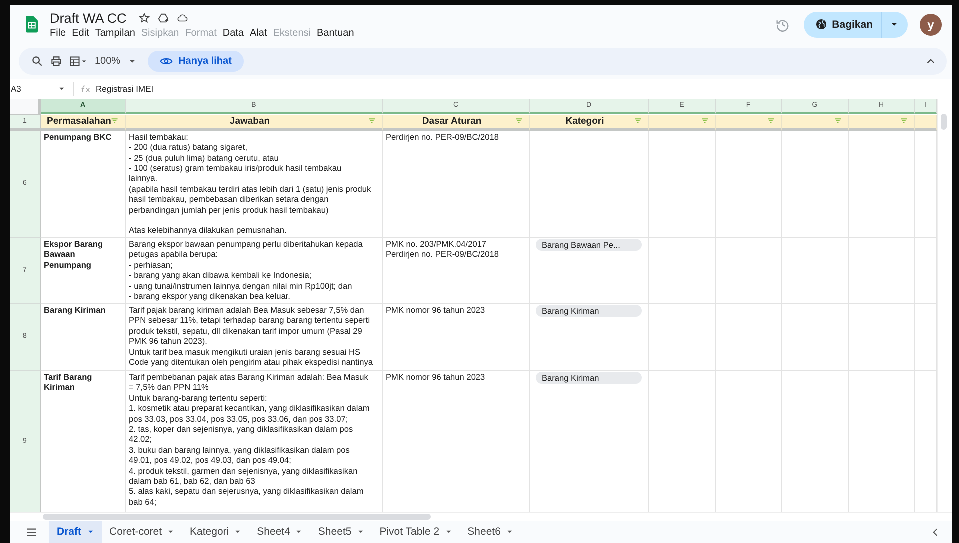  What do you see at coordinates (456, 184) in the screenshot?
I see `table-cell: Perdirjen no. PER-09/BC/2018` at bounding box center [456, 184].